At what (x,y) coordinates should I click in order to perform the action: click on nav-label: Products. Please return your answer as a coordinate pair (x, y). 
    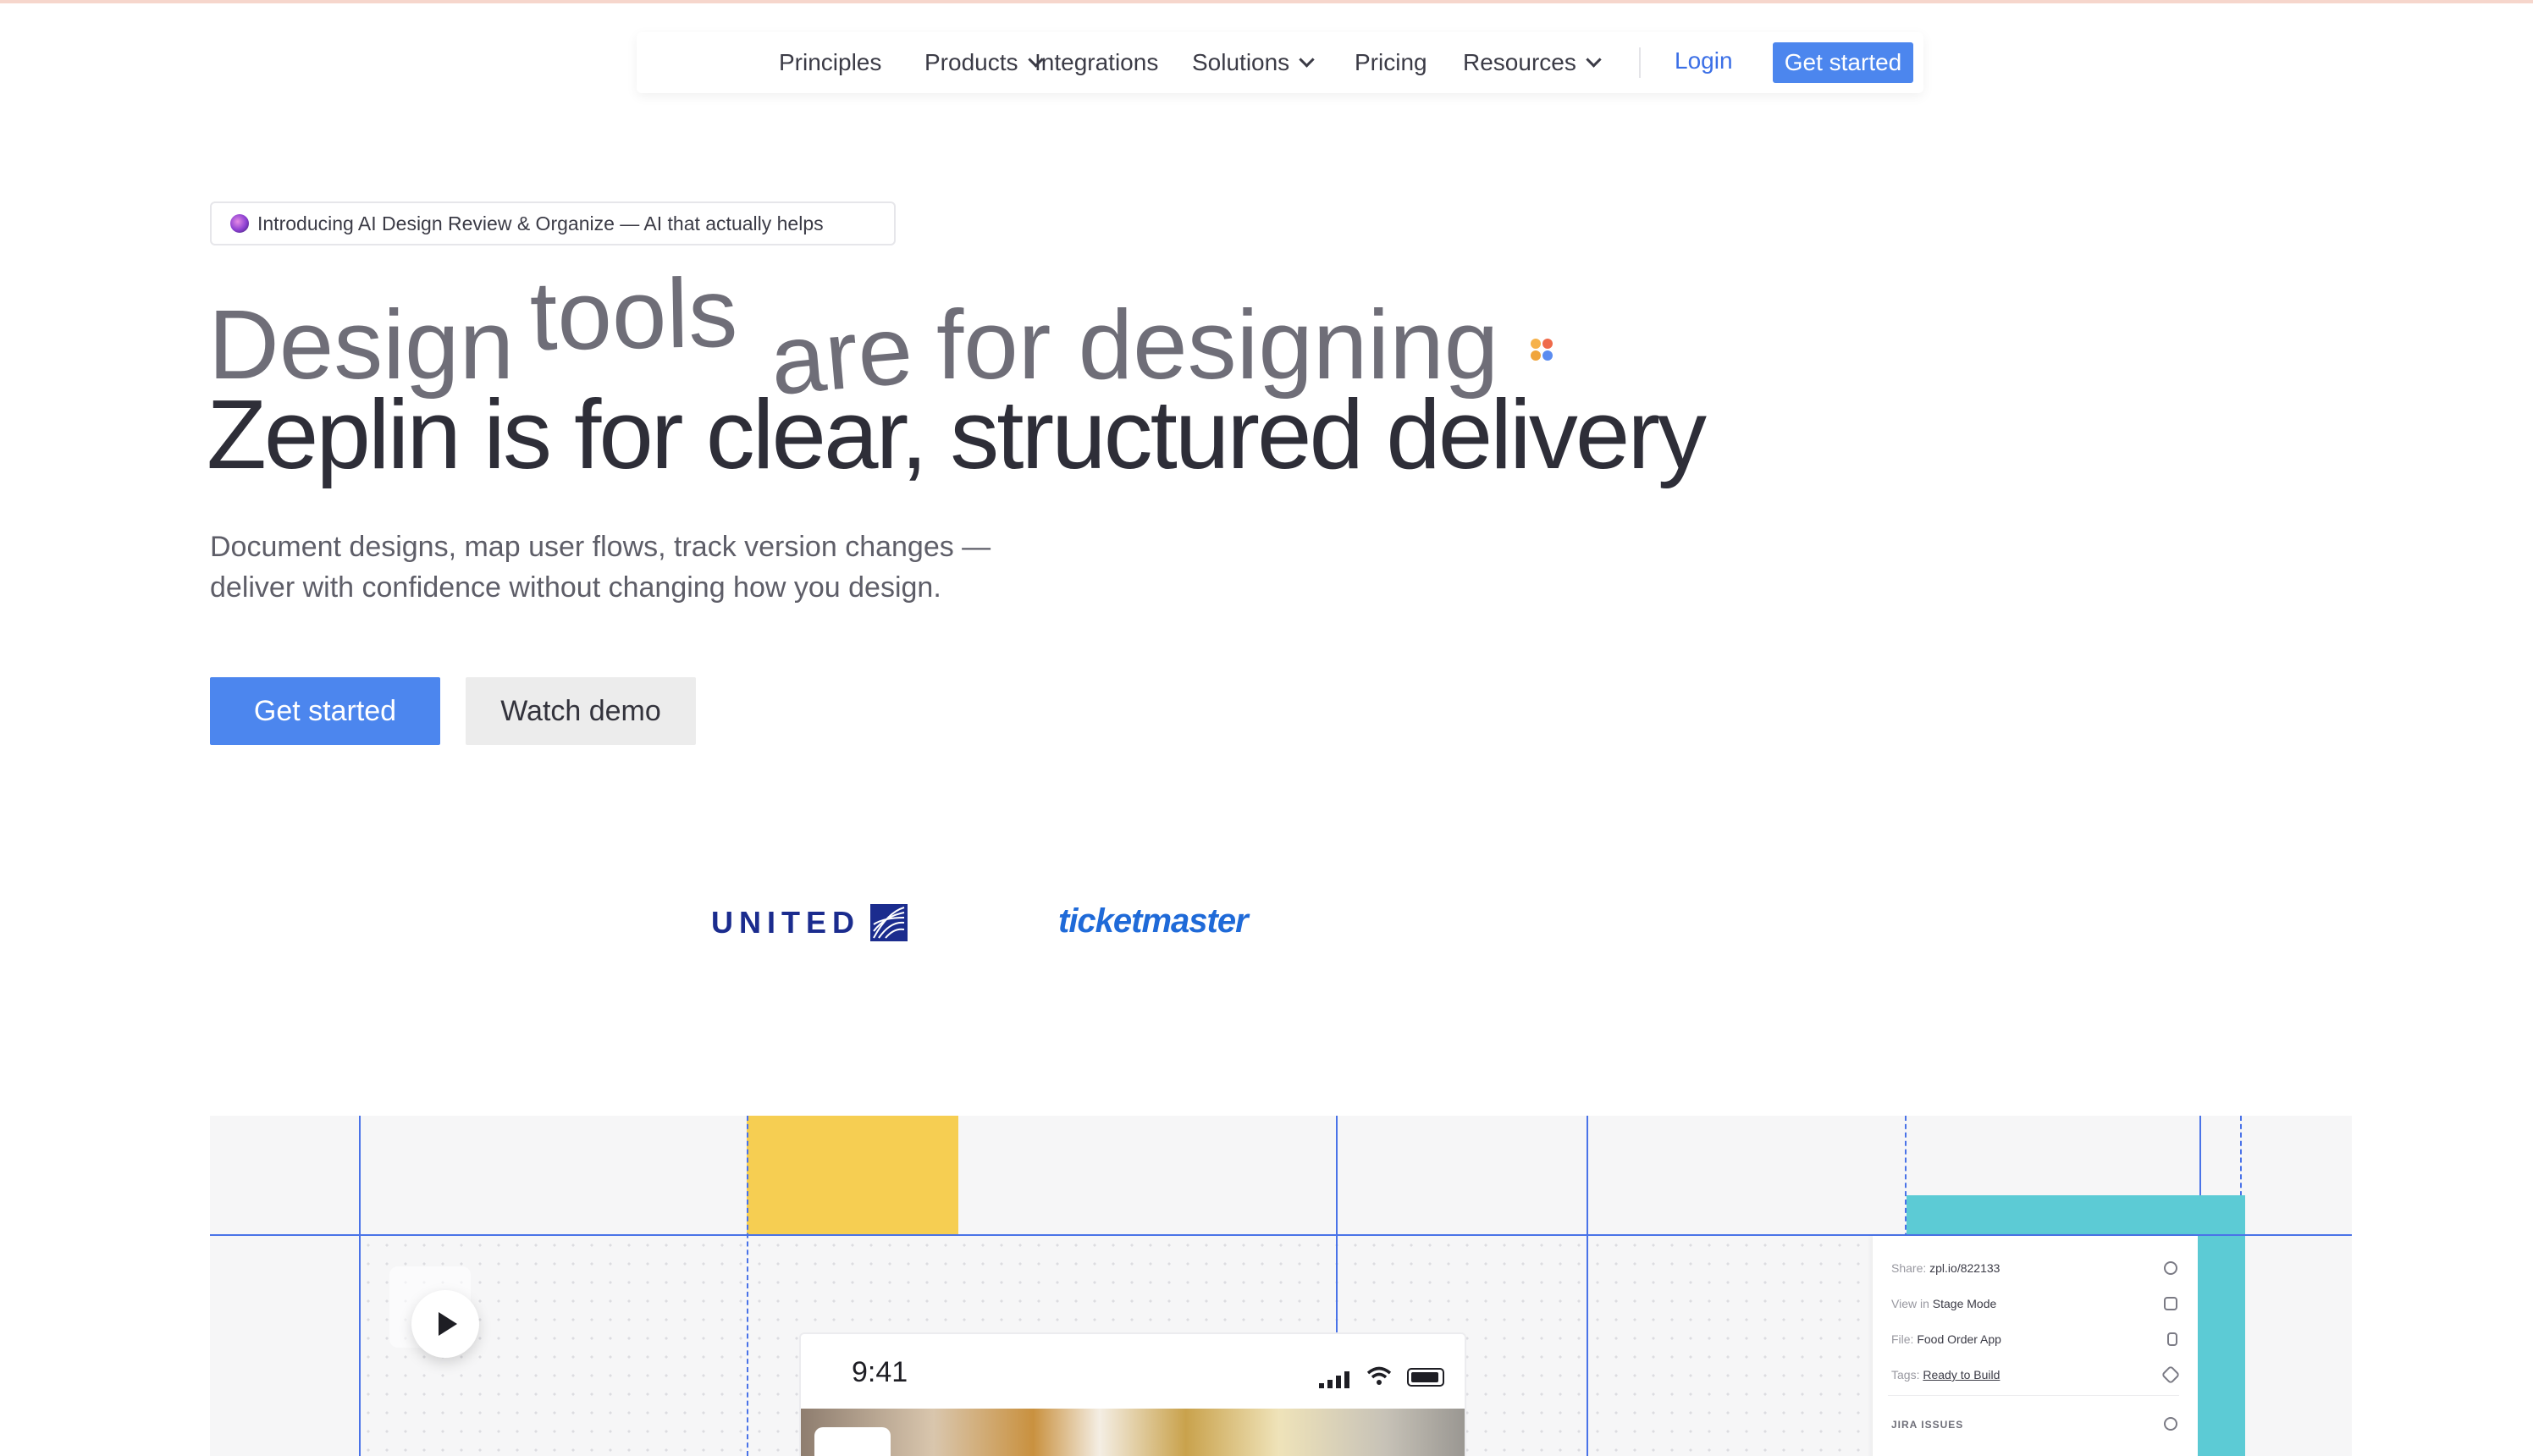
    Looking at the image, I should click on (971, 62).